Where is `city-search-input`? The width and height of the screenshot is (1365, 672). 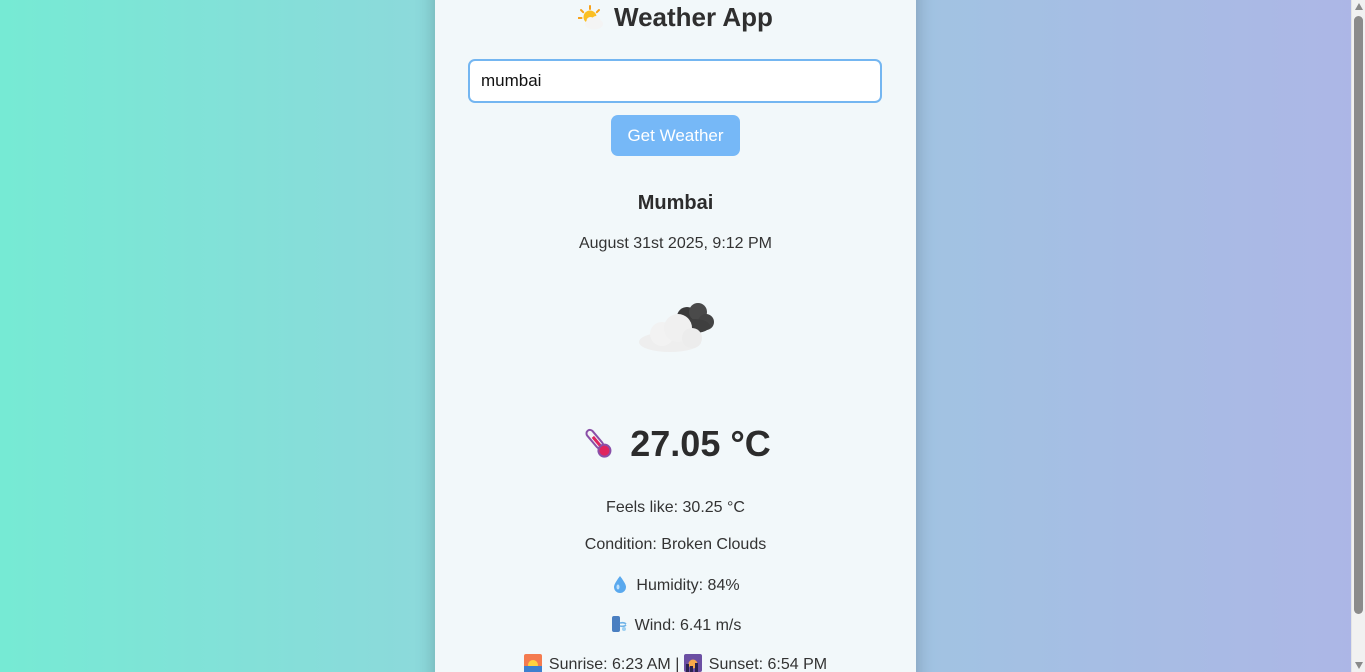
city-search-input is located at coordinates (675, 81).